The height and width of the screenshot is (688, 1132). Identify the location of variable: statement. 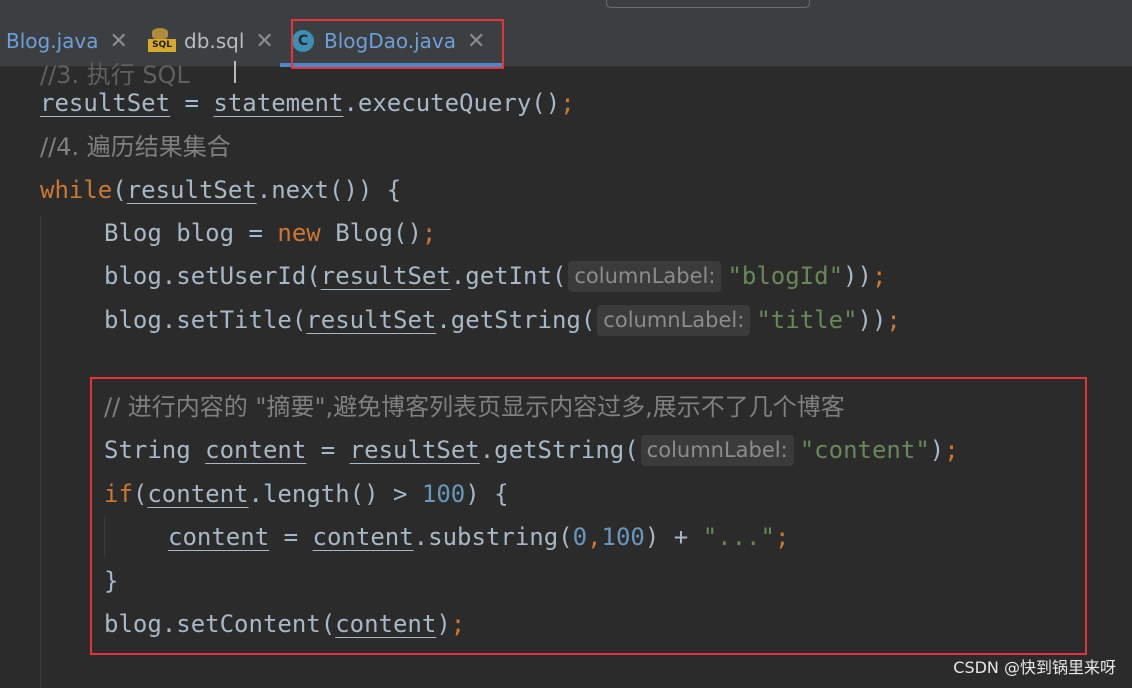
(278, 103).